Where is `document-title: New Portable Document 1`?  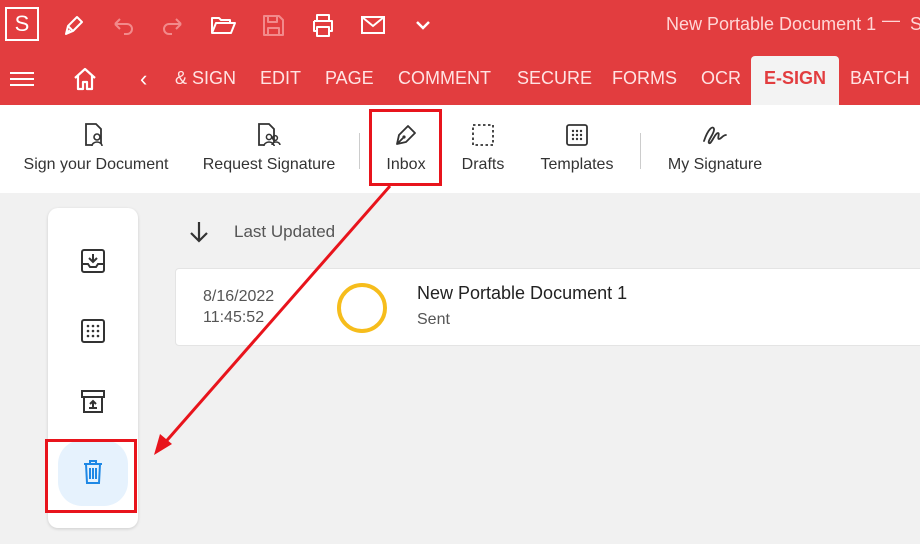
document-title: New Portable Document 1 is located at coordinates (522, 293).